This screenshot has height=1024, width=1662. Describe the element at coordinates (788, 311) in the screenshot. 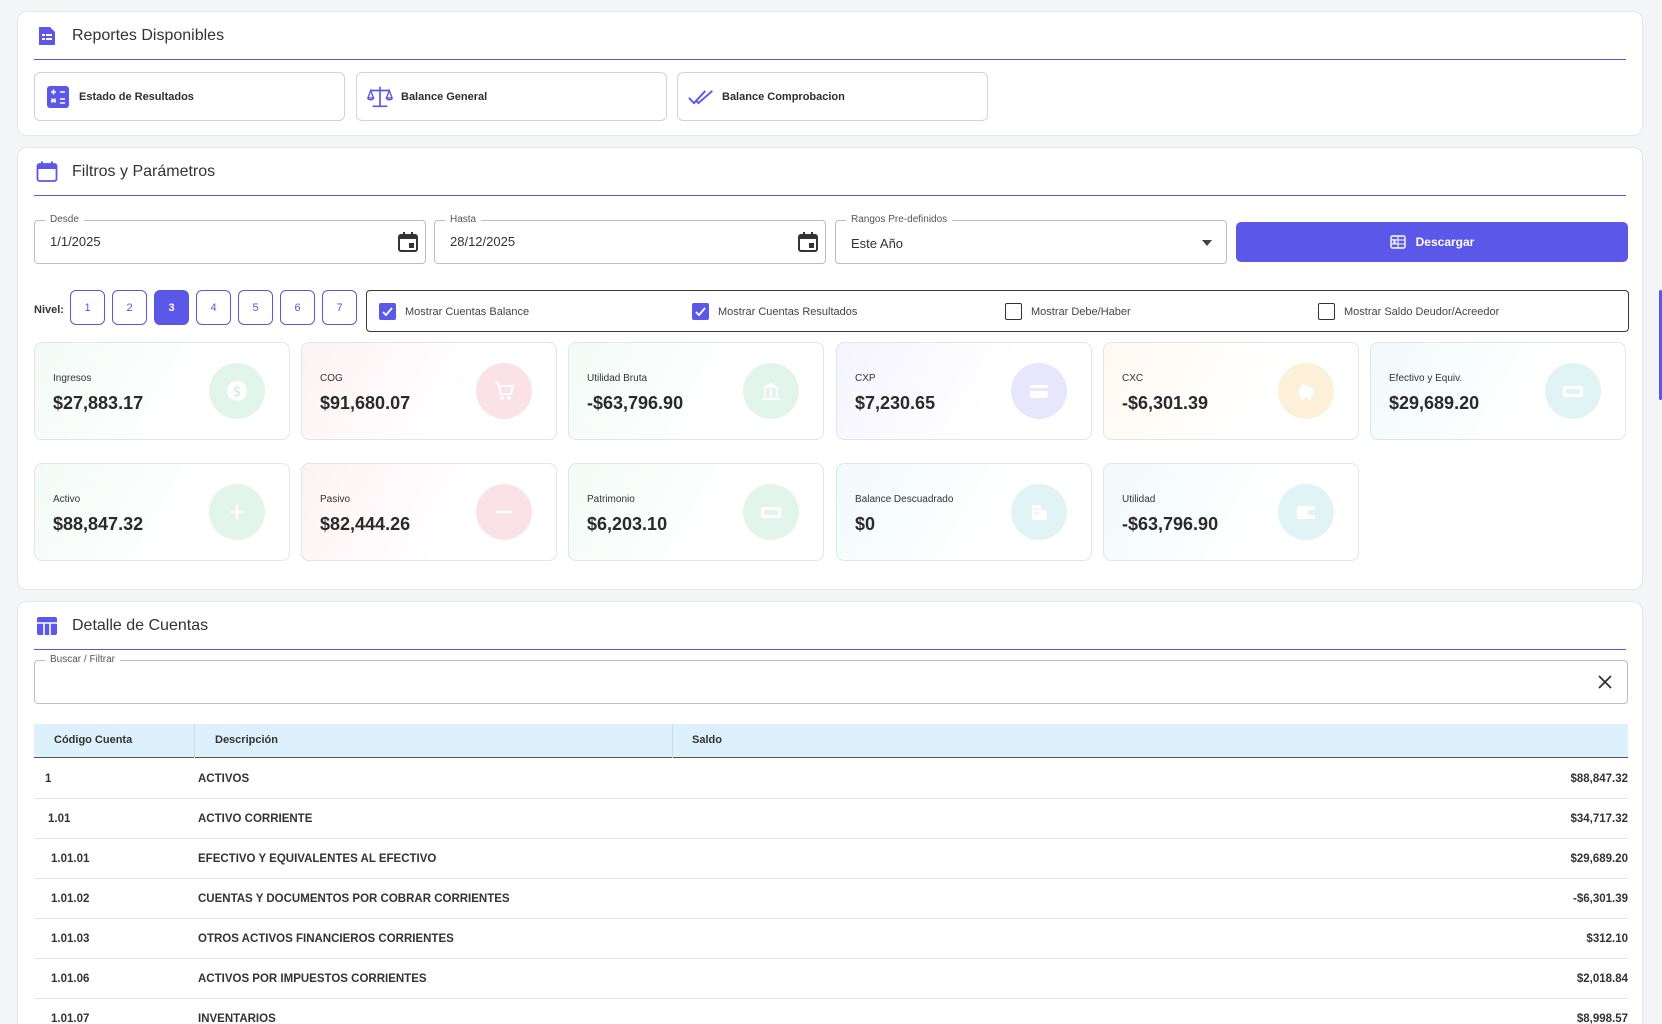

I see `checkbox-label: Mostrar Cuentas Resultados` at that location.